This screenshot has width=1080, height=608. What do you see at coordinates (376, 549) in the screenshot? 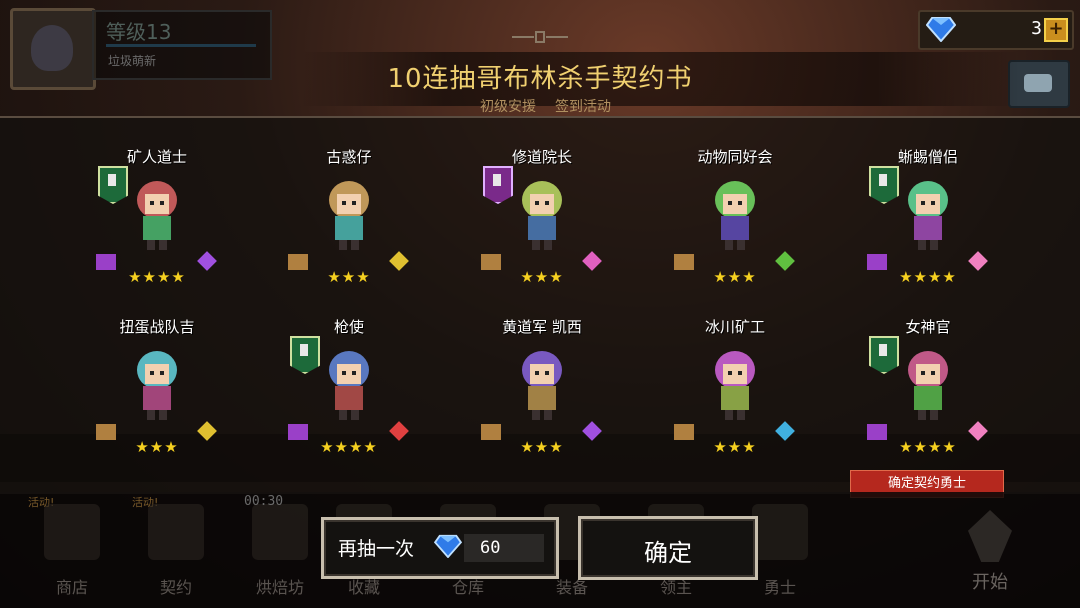
I see `draw-again-label: 再抽一次` at bounding box center [376, 549].